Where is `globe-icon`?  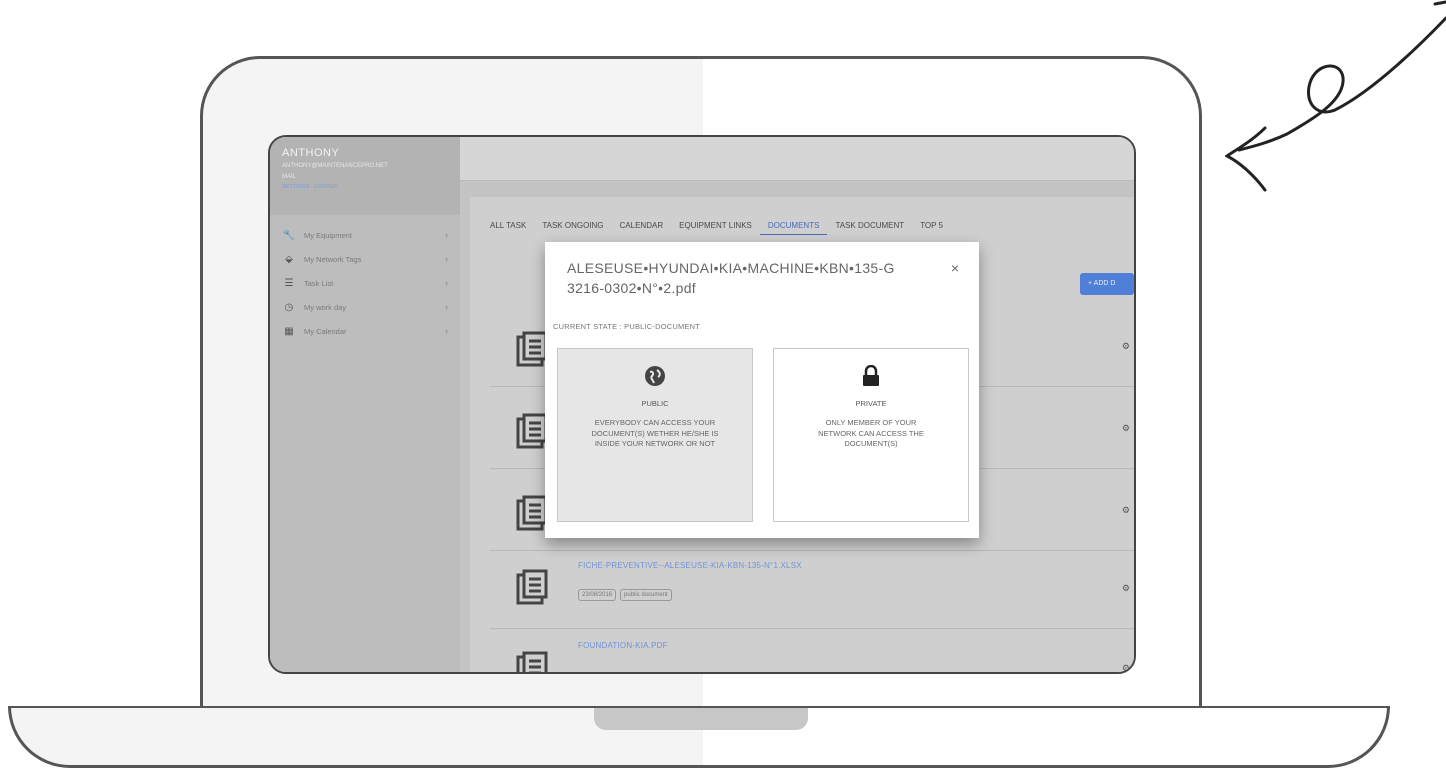
globe-icon is located at coordinates (655, 376).